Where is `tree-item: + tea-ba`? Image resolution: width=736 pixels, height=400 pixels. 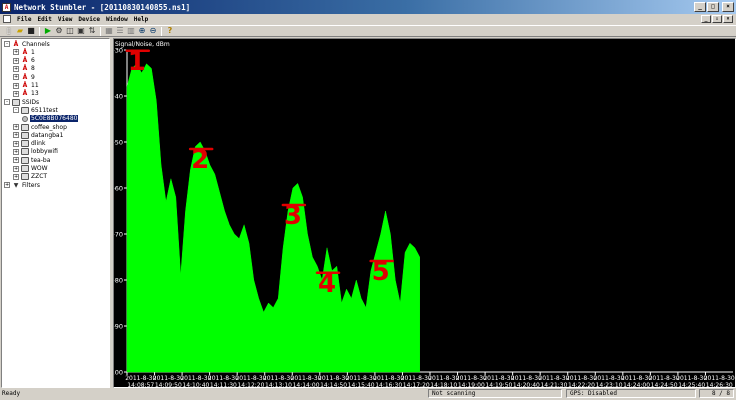
tree-item: + tea-ba is located at coordinates (31, 160).